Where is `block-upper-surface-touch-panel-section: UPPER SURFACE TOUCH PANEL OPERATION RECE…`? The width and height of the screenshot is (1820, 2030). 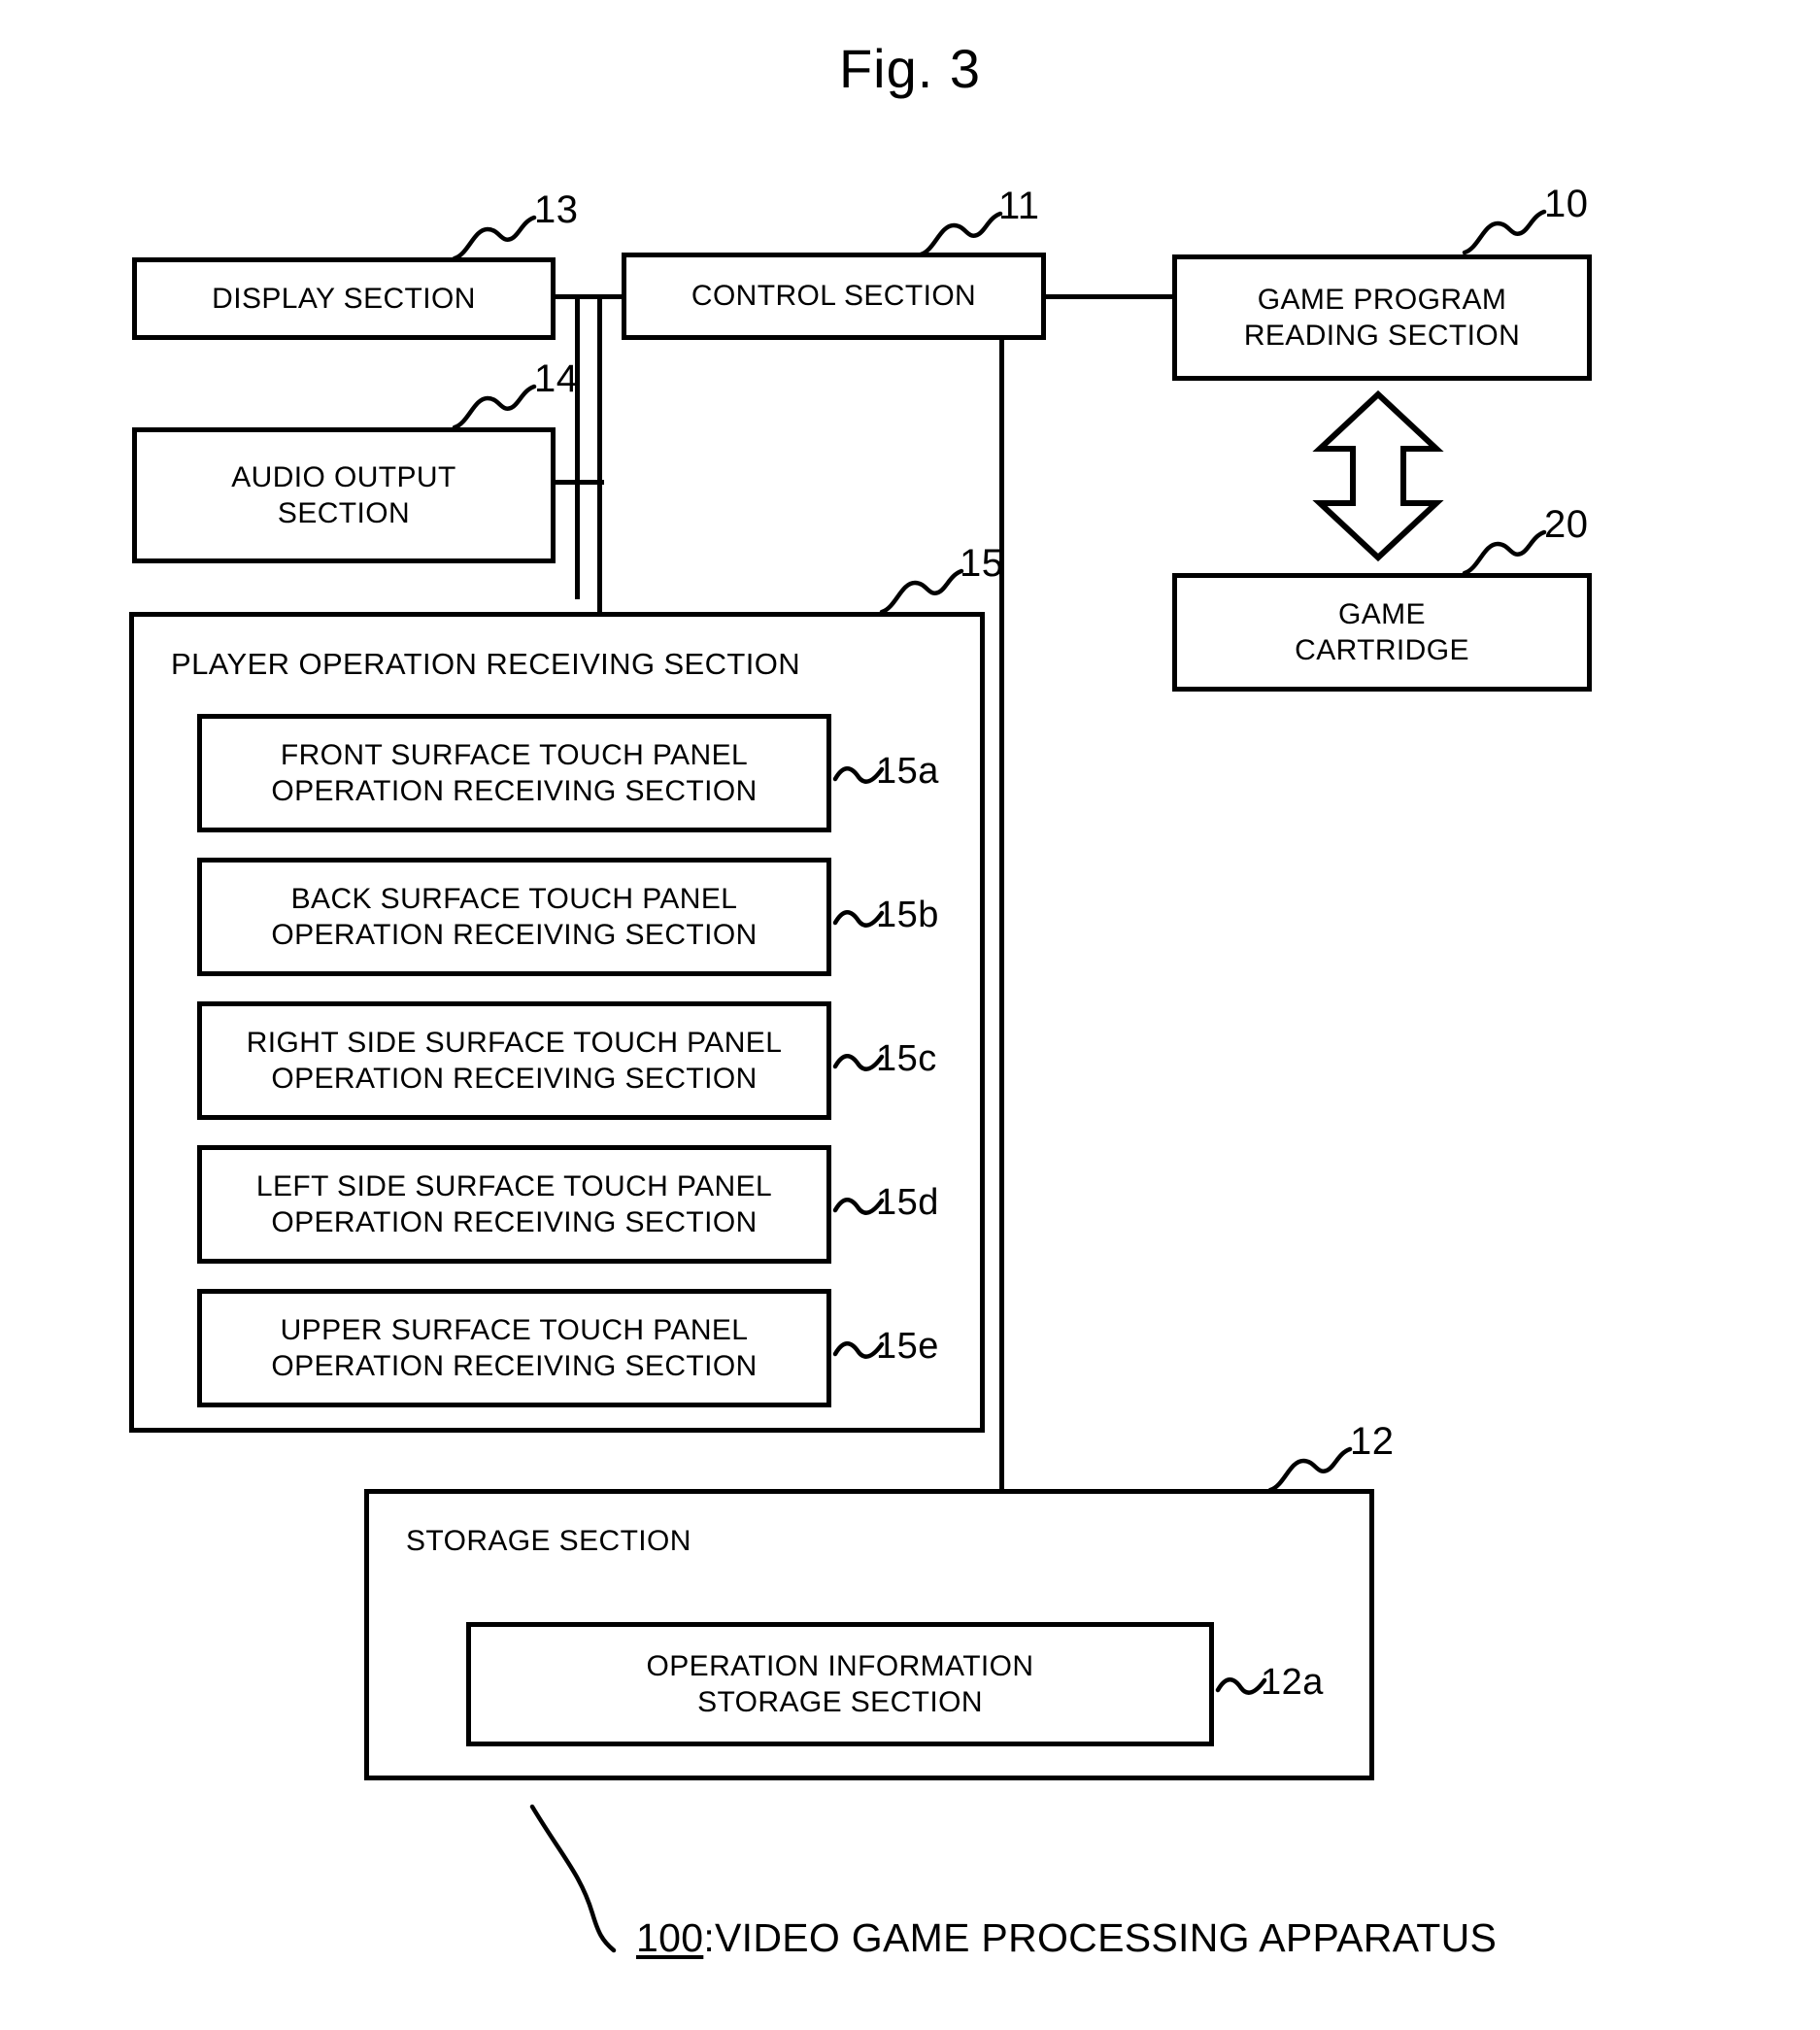
block-upper-surface-touch-panel-section: UPPER SURFACE TOUCH PANEL OPERATION RECE… is located at coordinates (514, 1348).